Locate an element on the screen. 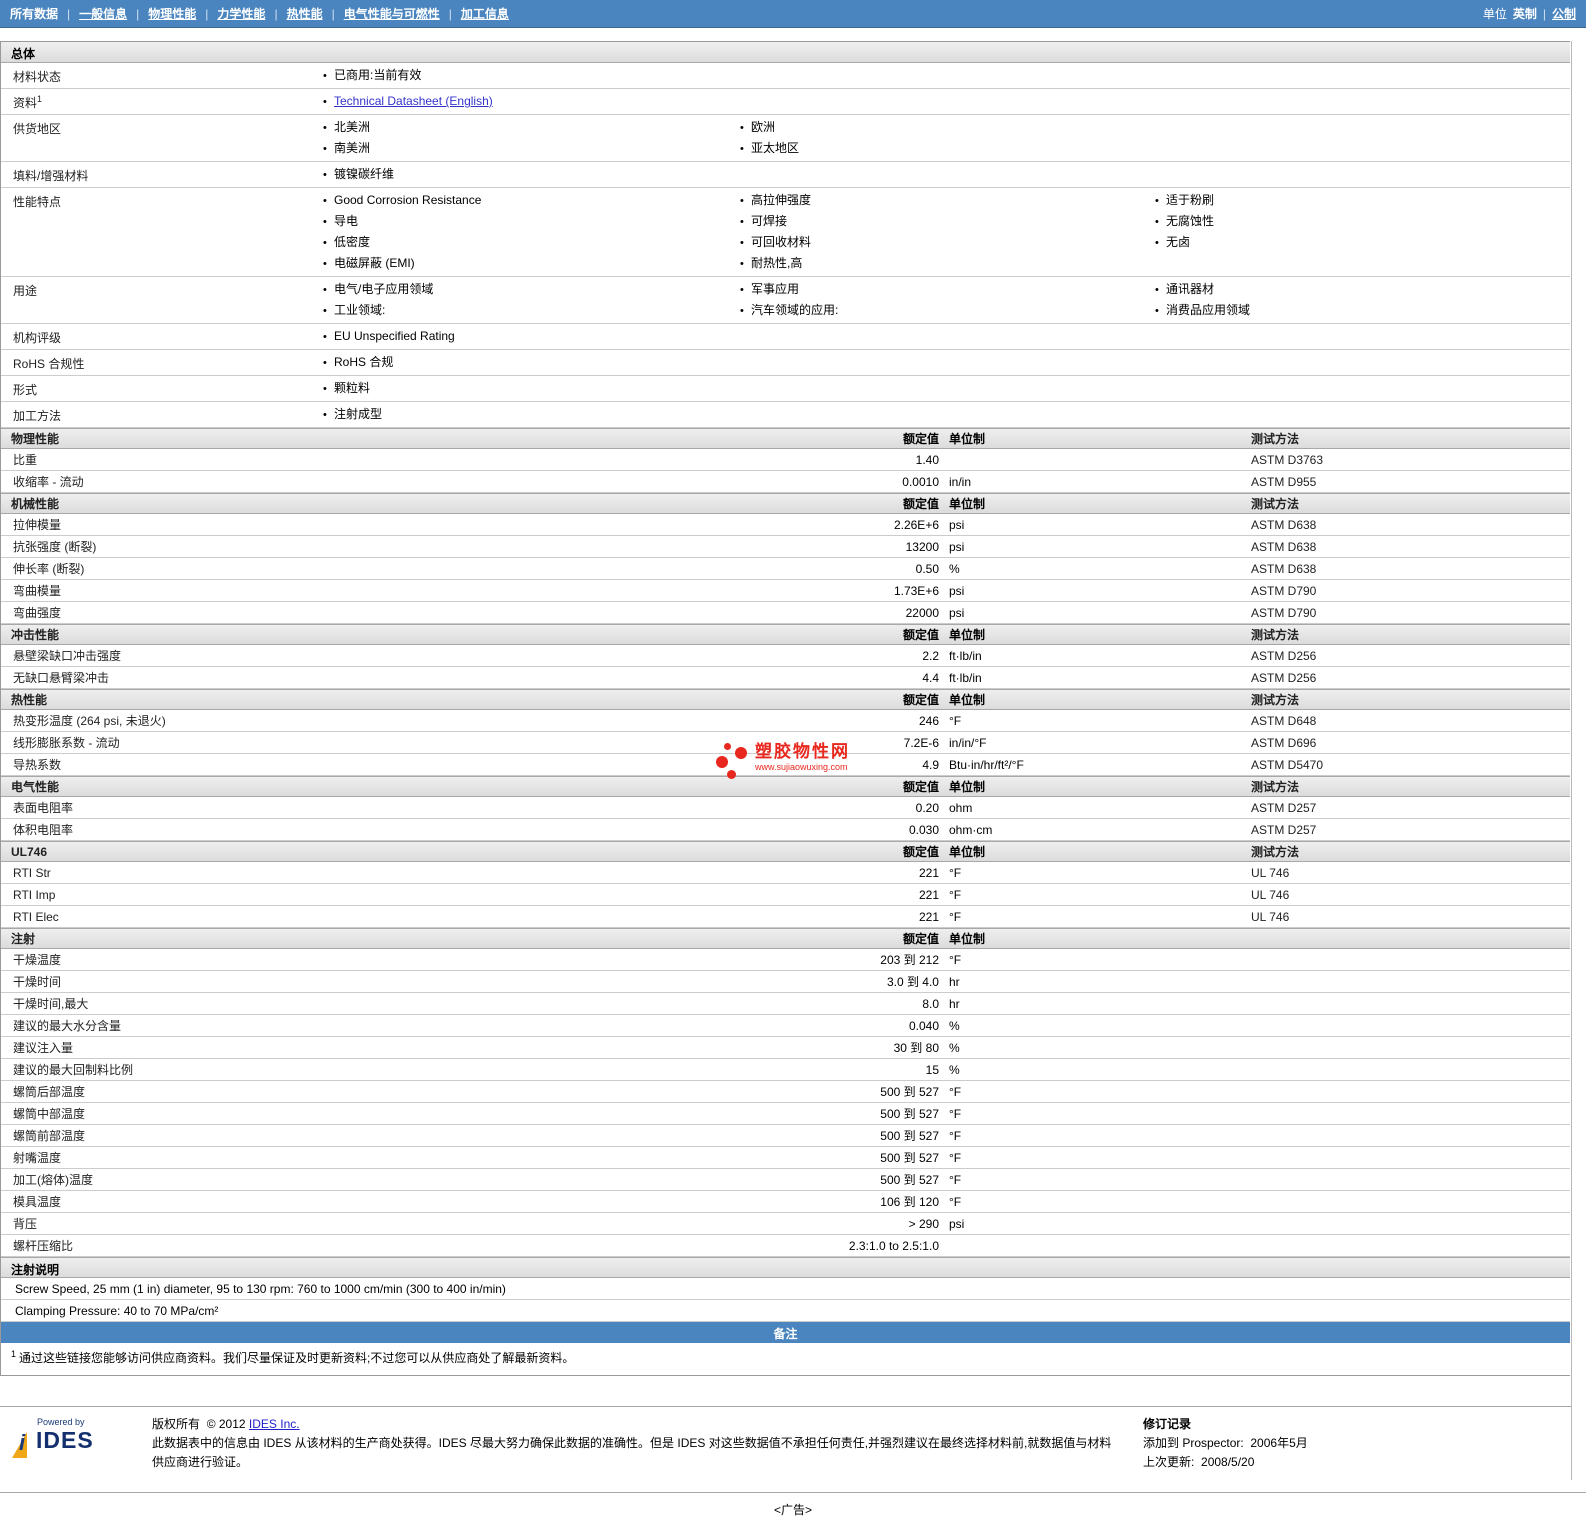  property-row: 表面电阻率 0.20 ohm ASTM D257 is located at coordinates (785, 808).